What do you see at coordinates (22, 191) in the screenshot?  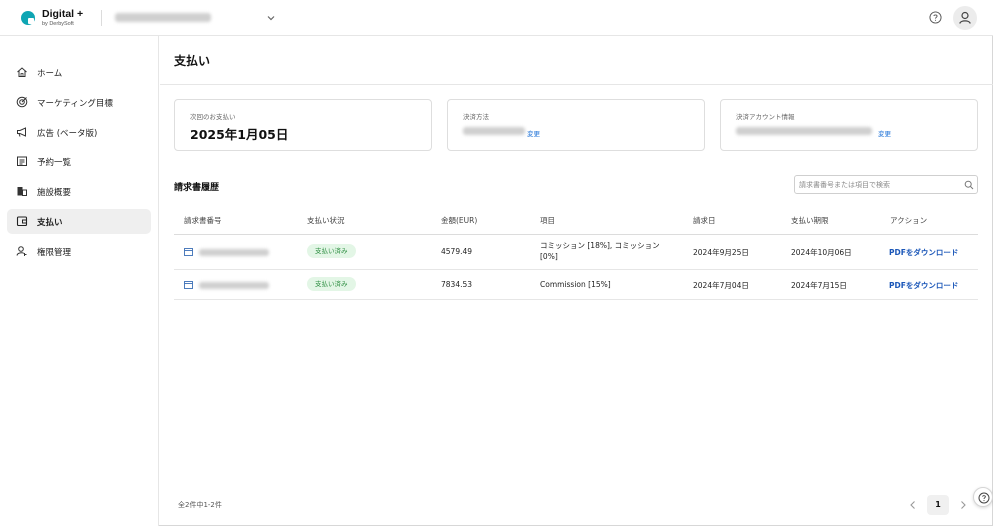 I see `building-icon` at bounding box center [22, 191].